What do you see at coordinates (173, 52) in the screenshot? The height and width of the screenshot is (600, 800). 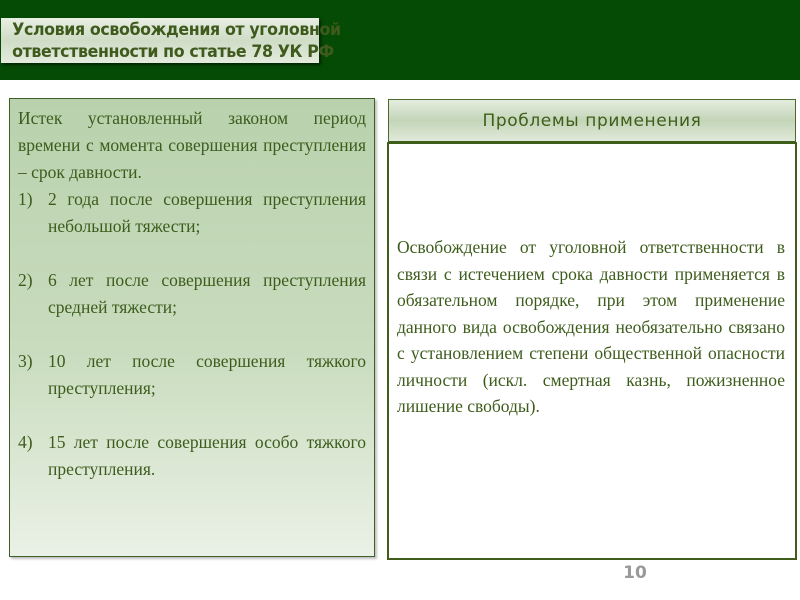 I see `slide-title-line-2: ответственности по статье 78 УК РФ` at bounding box center [173, 52].